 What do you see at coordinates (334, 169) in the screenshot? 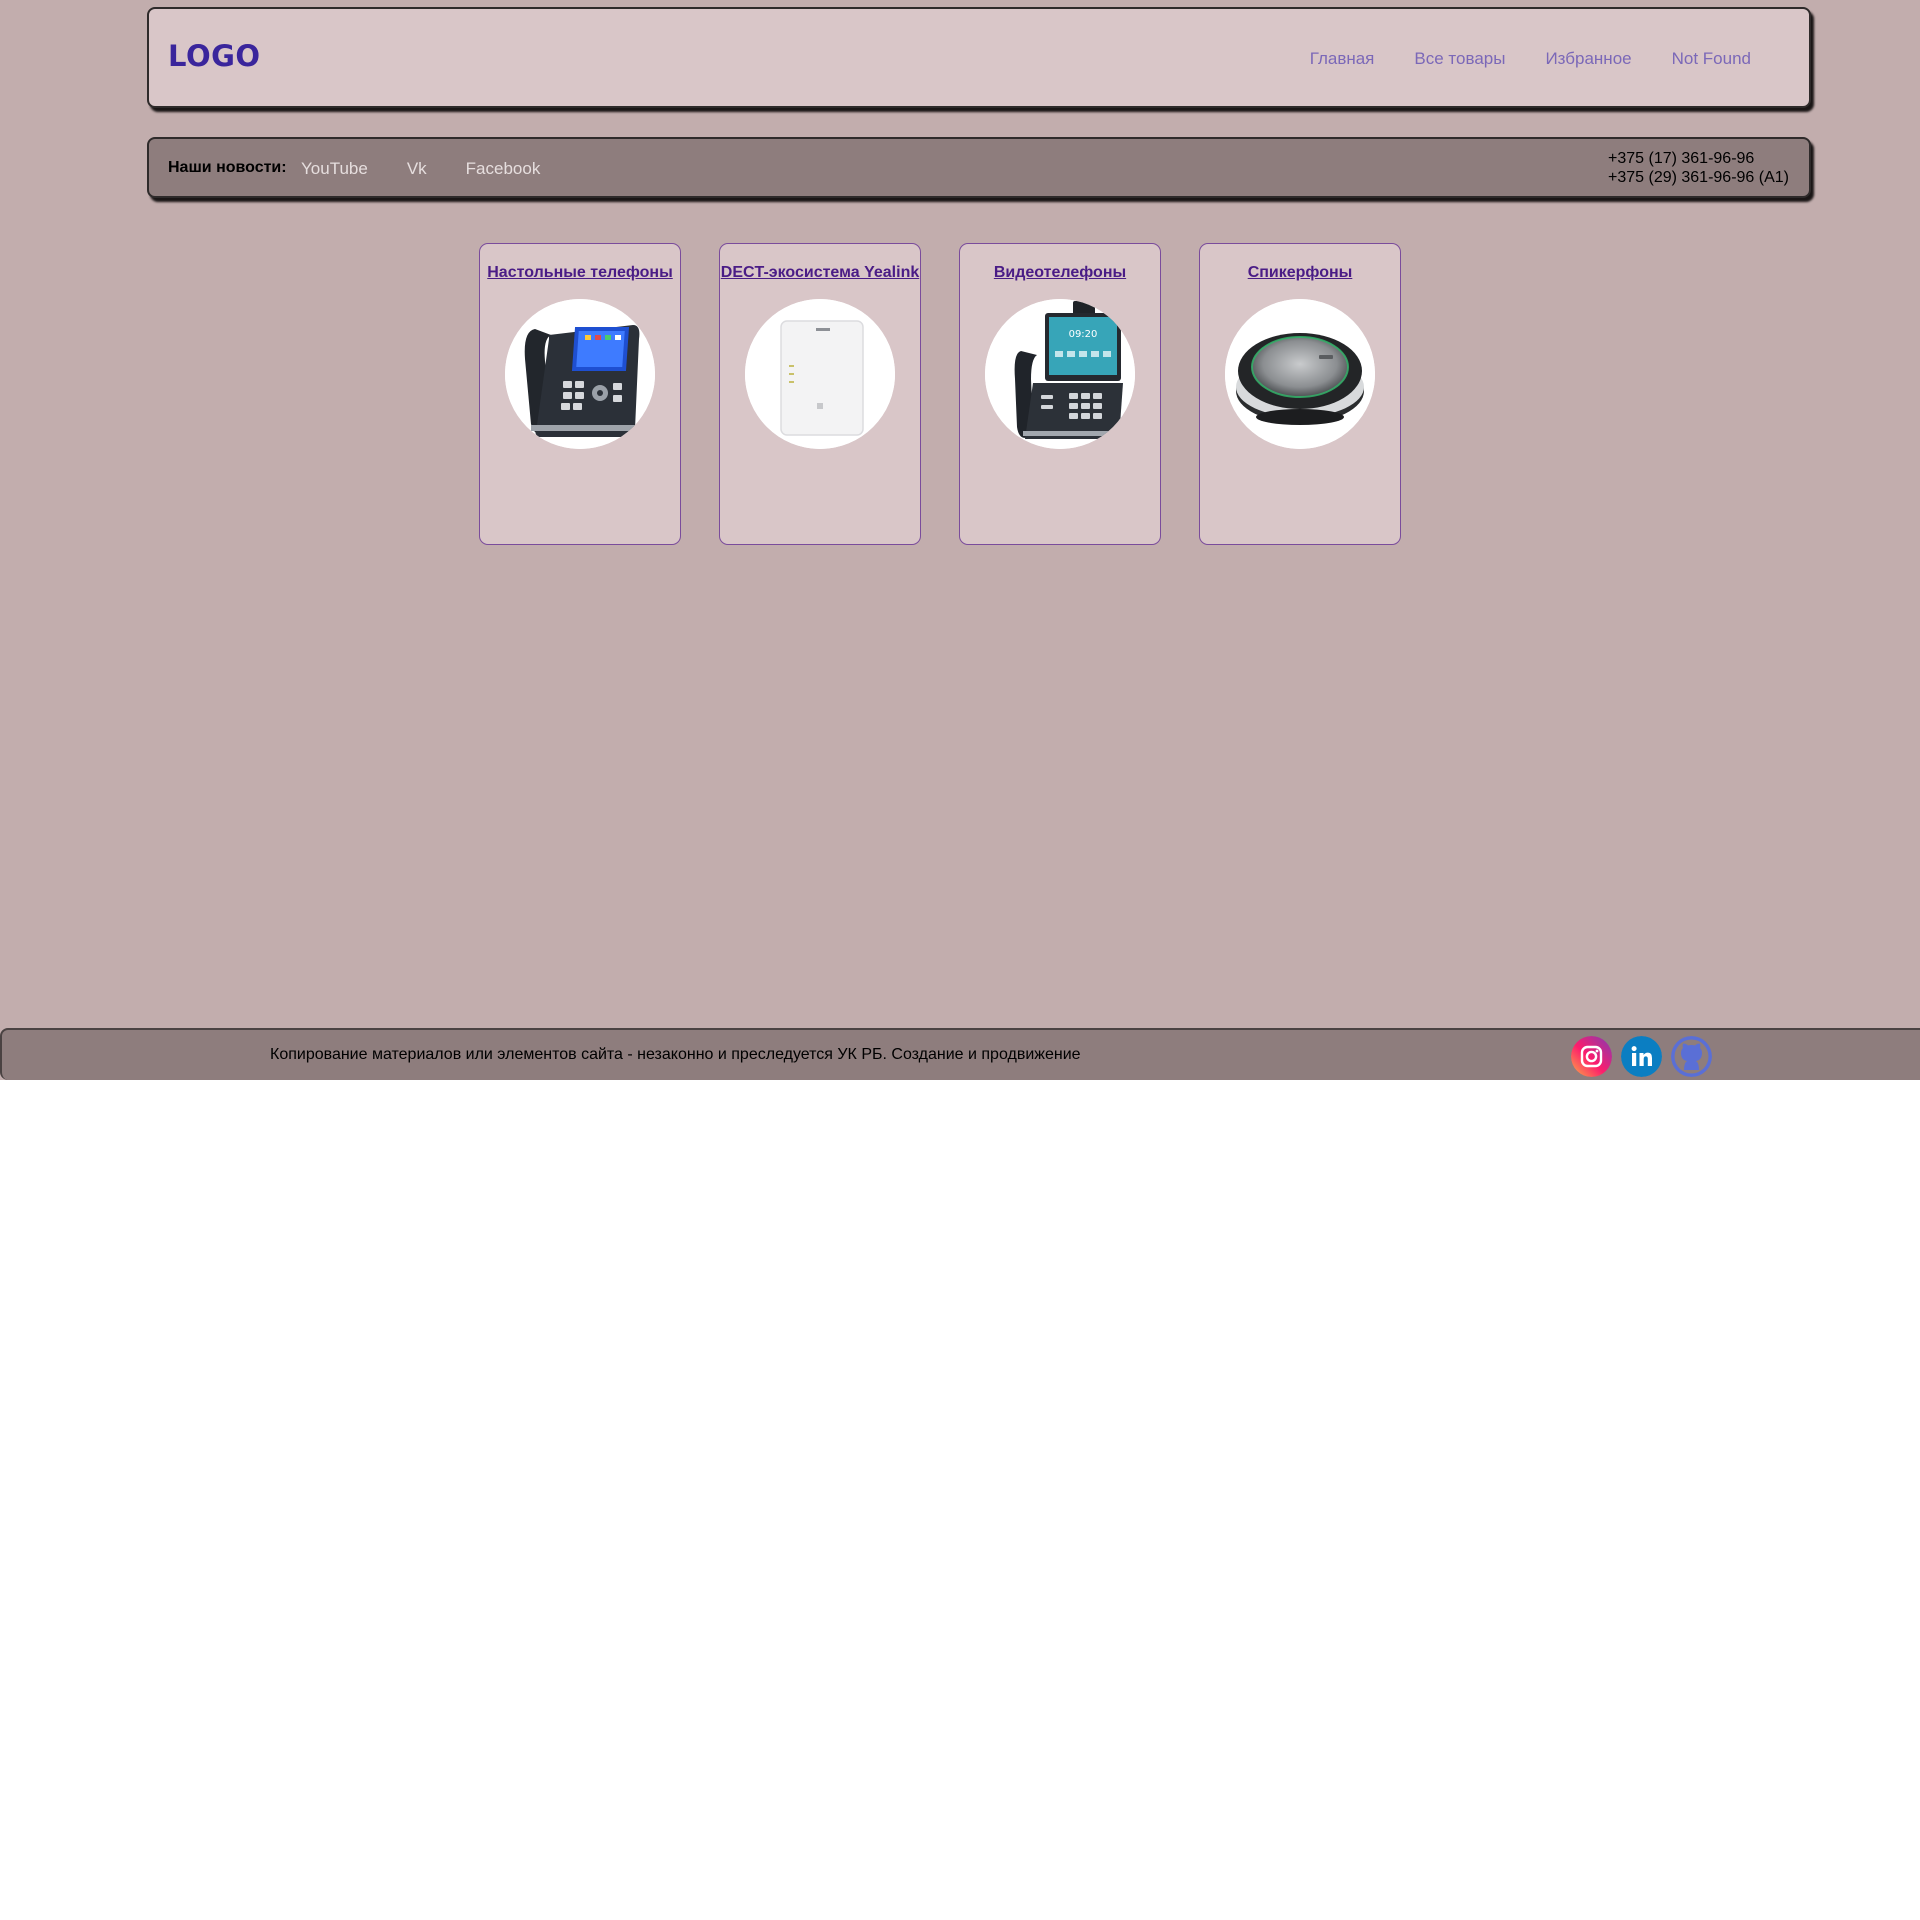
I see `news-link-youtube: YouTube` at bounding box center [334, 169].